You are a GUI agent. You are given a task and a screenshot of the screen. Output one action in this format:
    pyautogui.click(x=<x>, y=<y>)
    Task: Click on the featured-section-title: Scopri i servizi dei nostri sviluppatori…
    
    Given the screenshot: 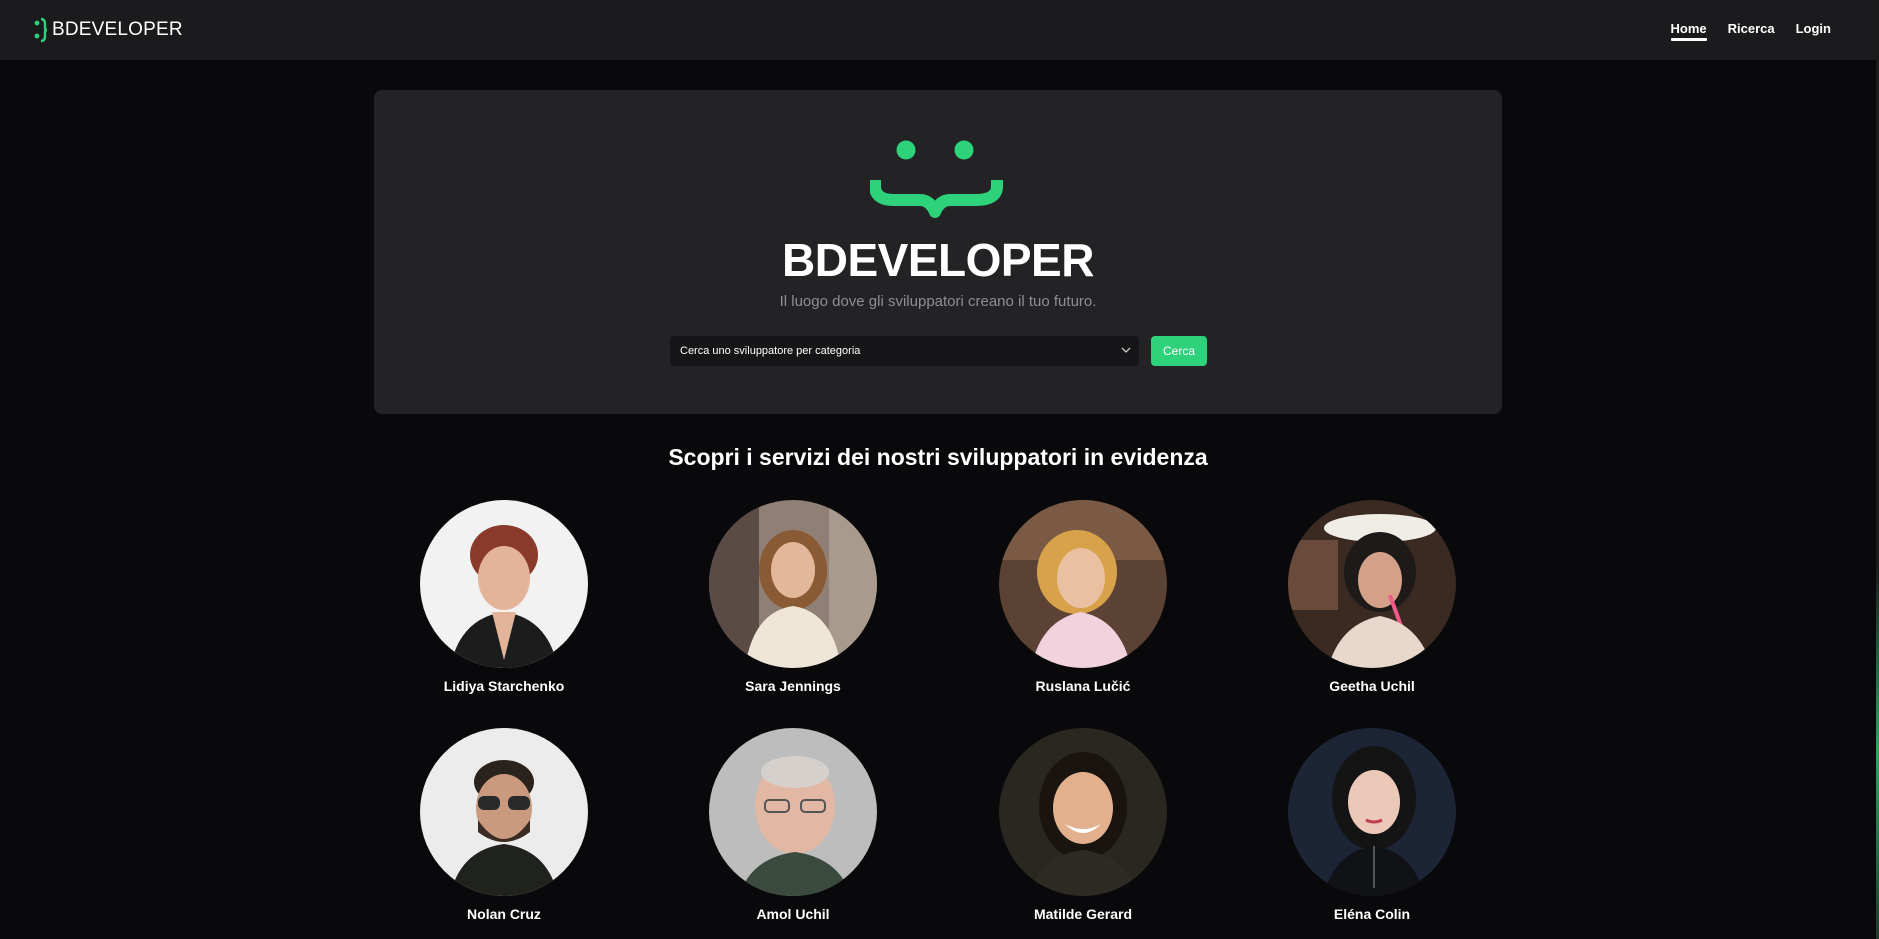 What is the action you would take?
    pyautogui.click(x=938, y=457)
    